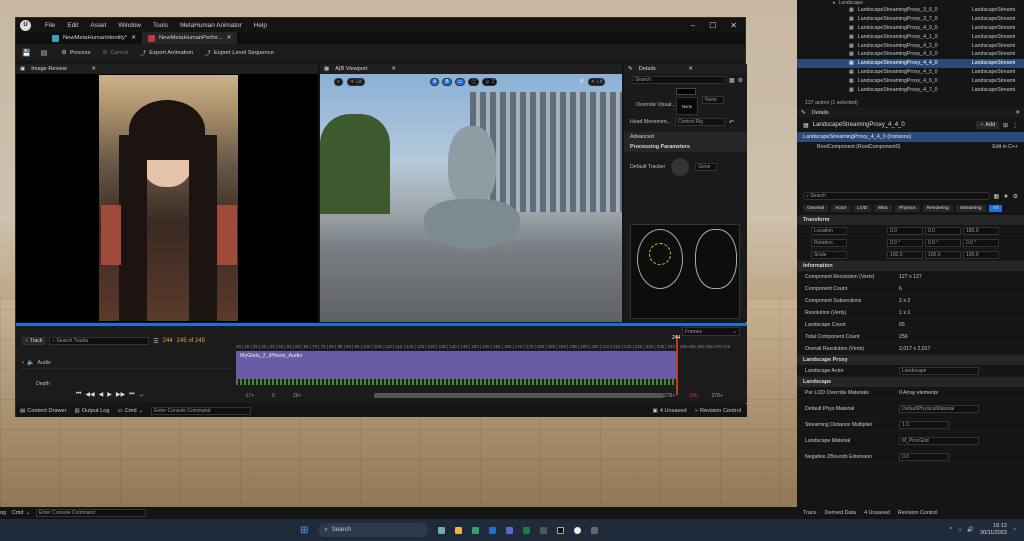 The image size is (1024, 541). I want to click on split-icon: ◫, so click(474, 82).